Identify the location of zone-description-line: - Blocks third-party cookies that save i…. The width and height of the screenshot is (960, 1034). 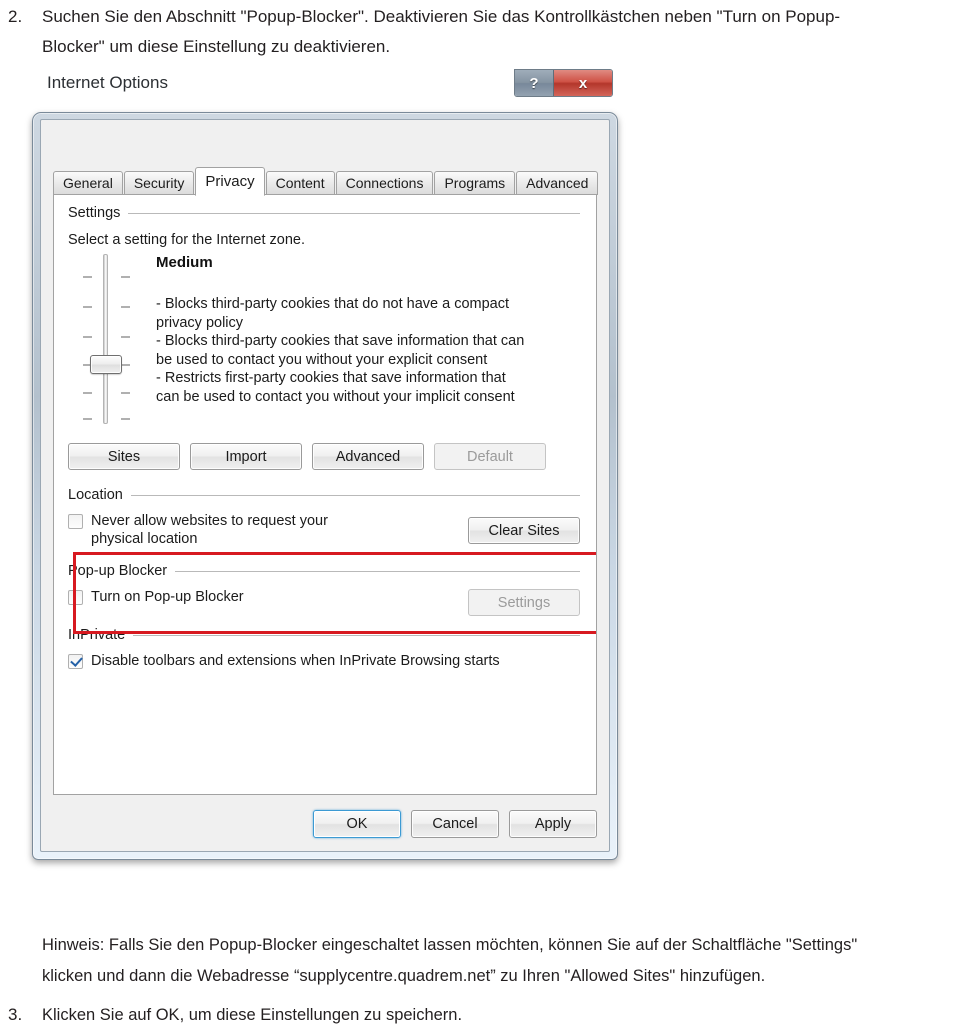
(340, 341).